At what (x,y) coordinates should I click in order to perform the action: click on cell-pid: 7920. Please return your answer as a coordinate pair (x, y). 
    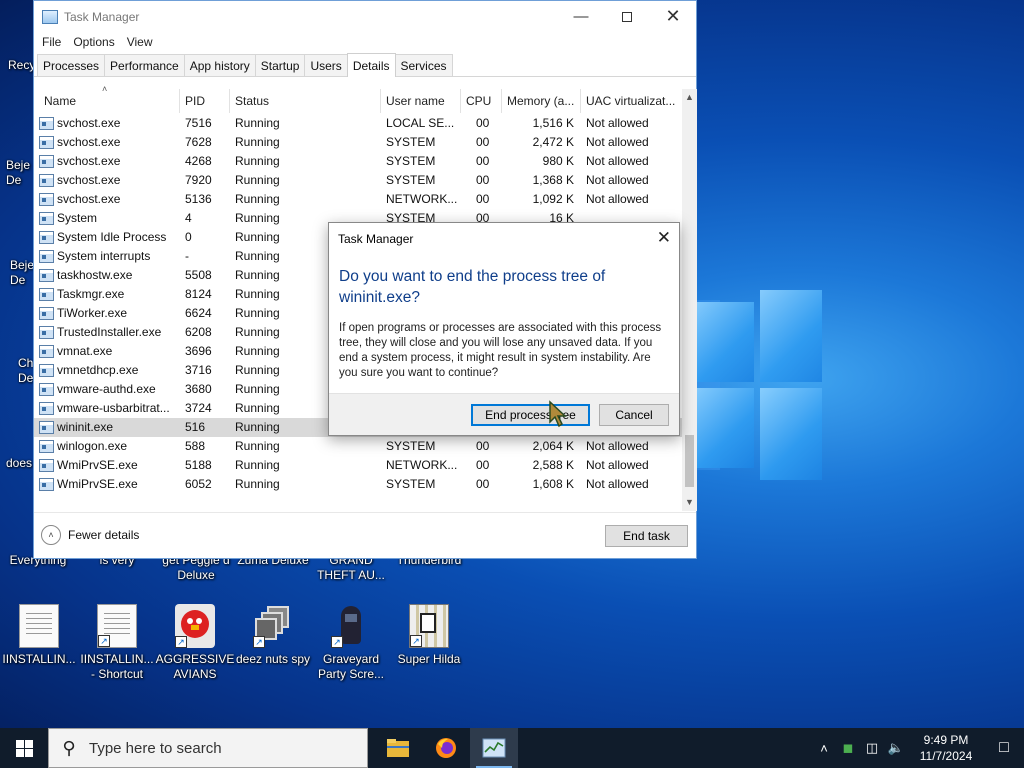
    Looking at the image, I should click on (198, 180).